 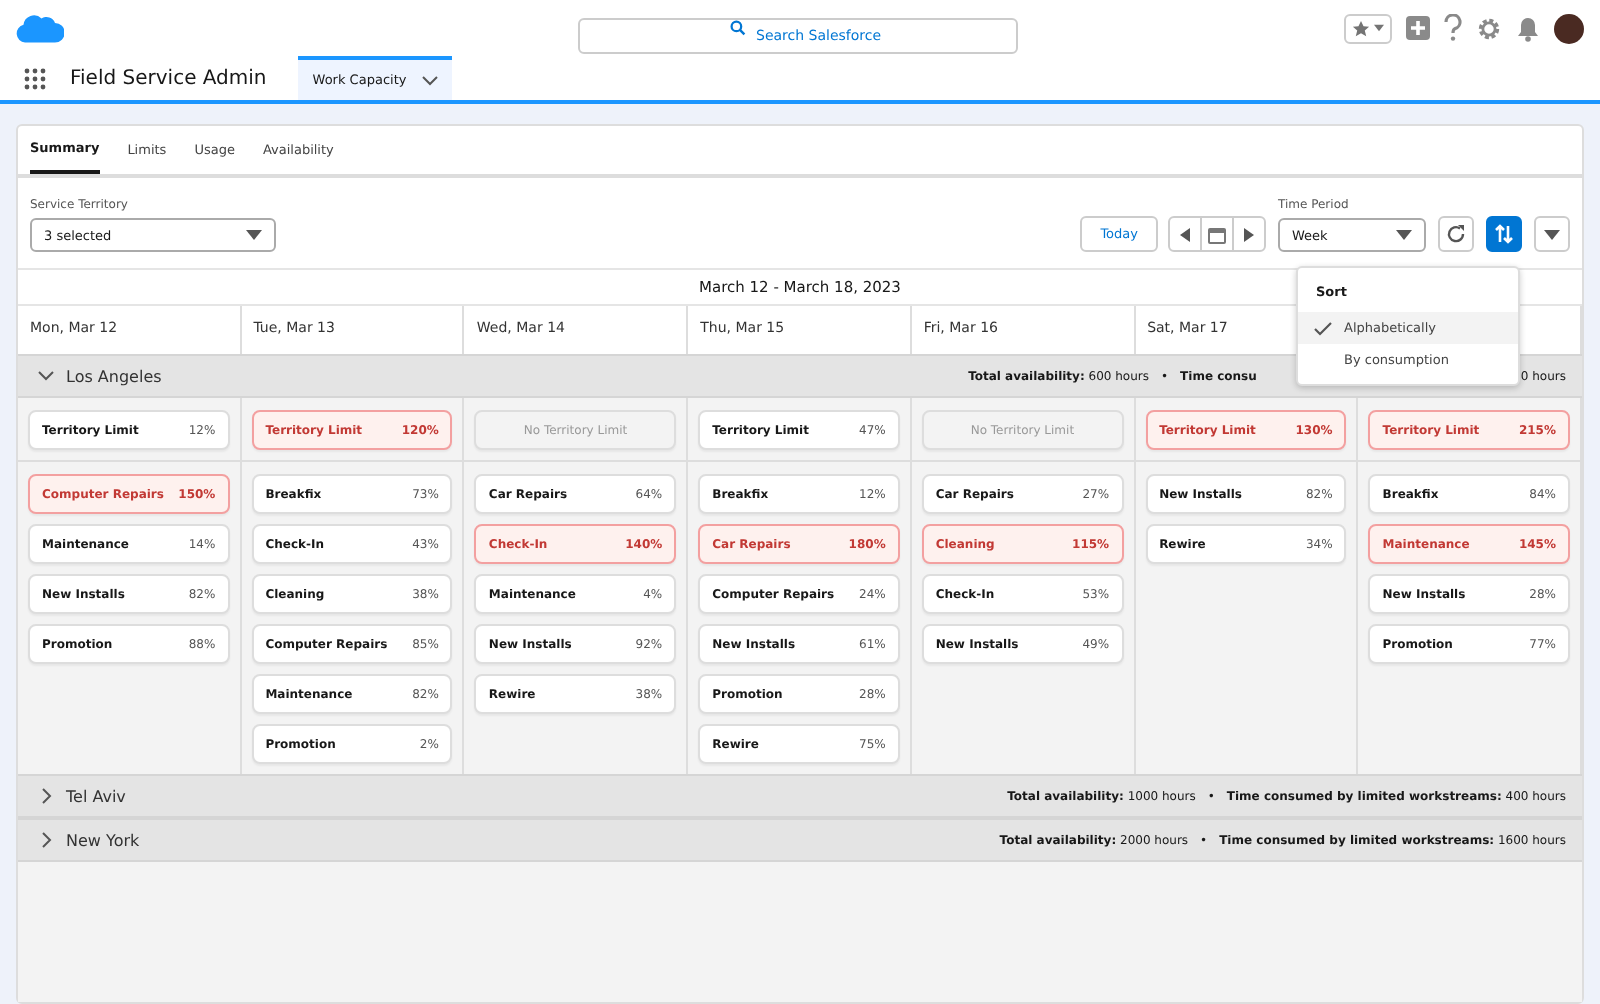 What do you see at coordinates (1323, 328) in the screenshot?
I see `check-icon` at bounding box center [1323, 328].